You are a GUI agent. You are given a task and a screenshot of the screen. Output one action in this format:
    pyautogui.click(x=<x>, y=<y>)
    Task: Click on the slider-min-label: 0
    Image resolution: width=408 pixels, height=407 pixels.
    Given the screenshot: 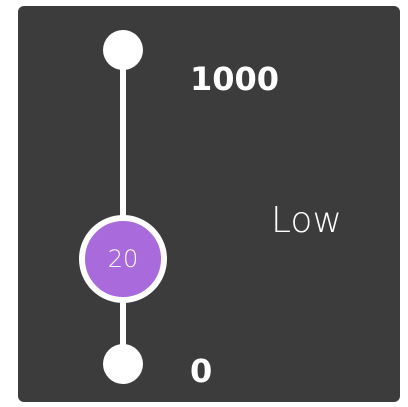 What is the action you would take?
    pyautogui.click(x=201, y=371)
    